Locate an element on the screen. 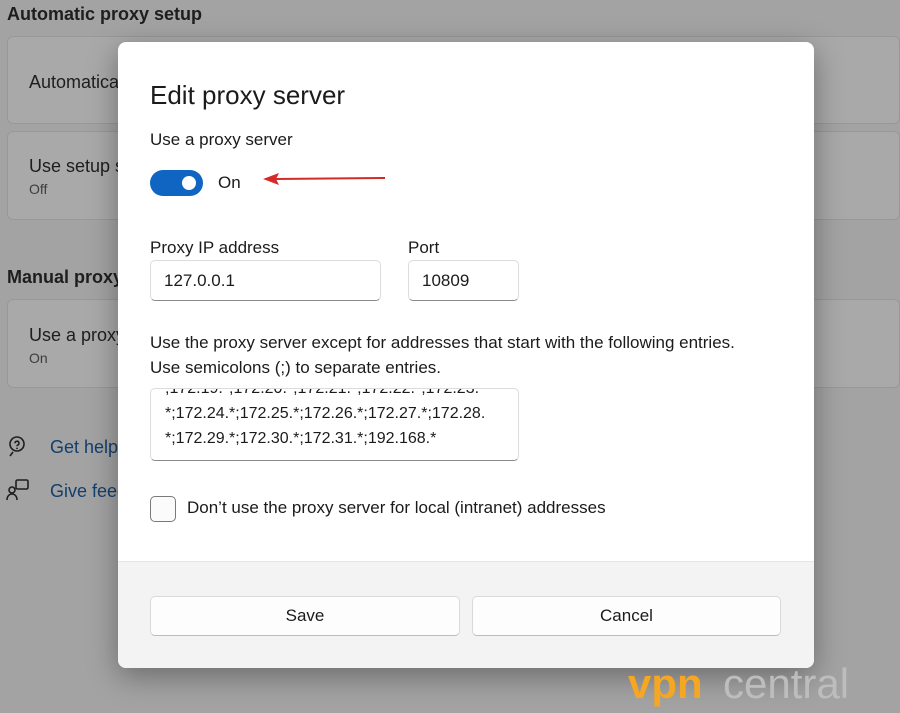 This screenshot has height=713, width=900. exceptions-description-line-2: Use semicolons (;) to separate entries. is located at coordinates (296, 367).